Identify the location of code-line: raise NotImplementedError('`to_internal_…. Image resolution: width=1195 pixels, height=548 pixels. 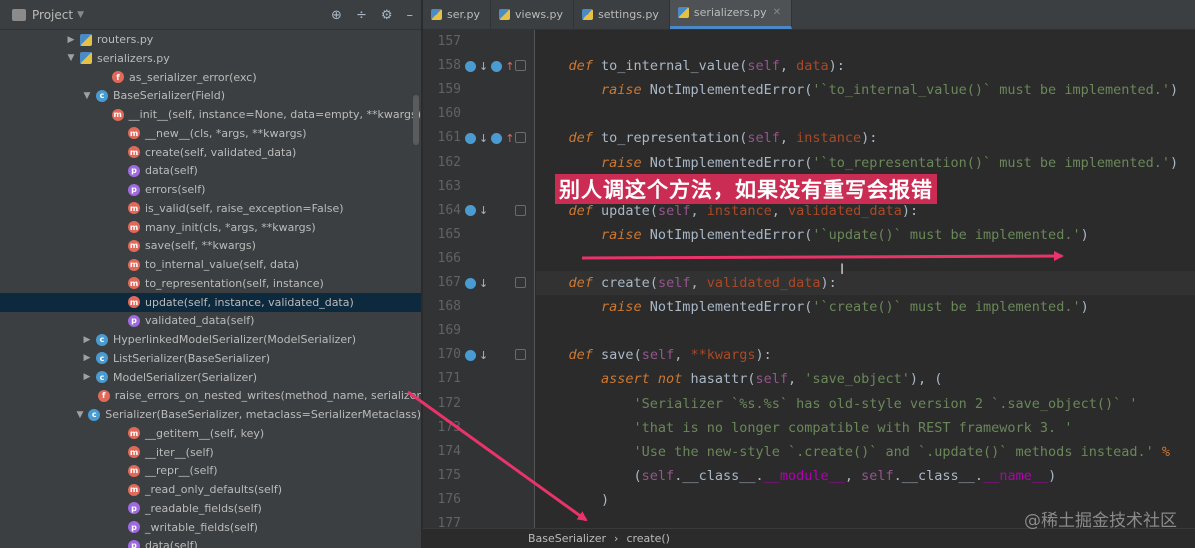
(865, 90).